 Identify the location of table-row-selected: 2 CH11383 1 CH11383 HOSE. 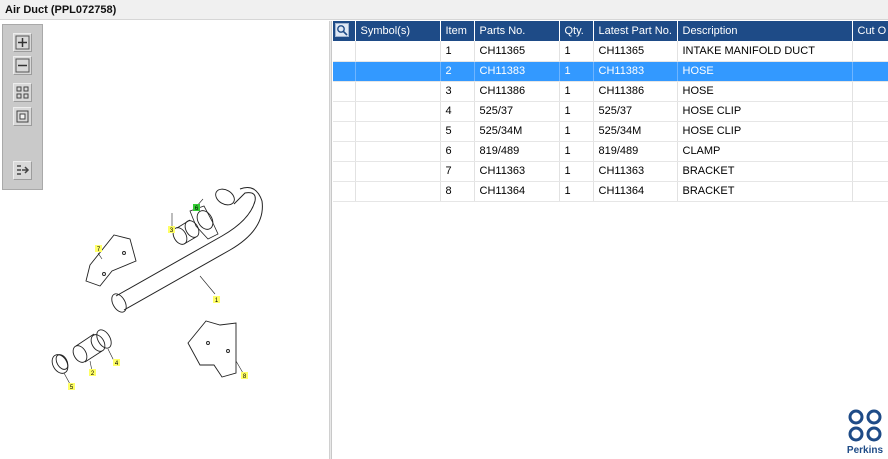
(610, 71).